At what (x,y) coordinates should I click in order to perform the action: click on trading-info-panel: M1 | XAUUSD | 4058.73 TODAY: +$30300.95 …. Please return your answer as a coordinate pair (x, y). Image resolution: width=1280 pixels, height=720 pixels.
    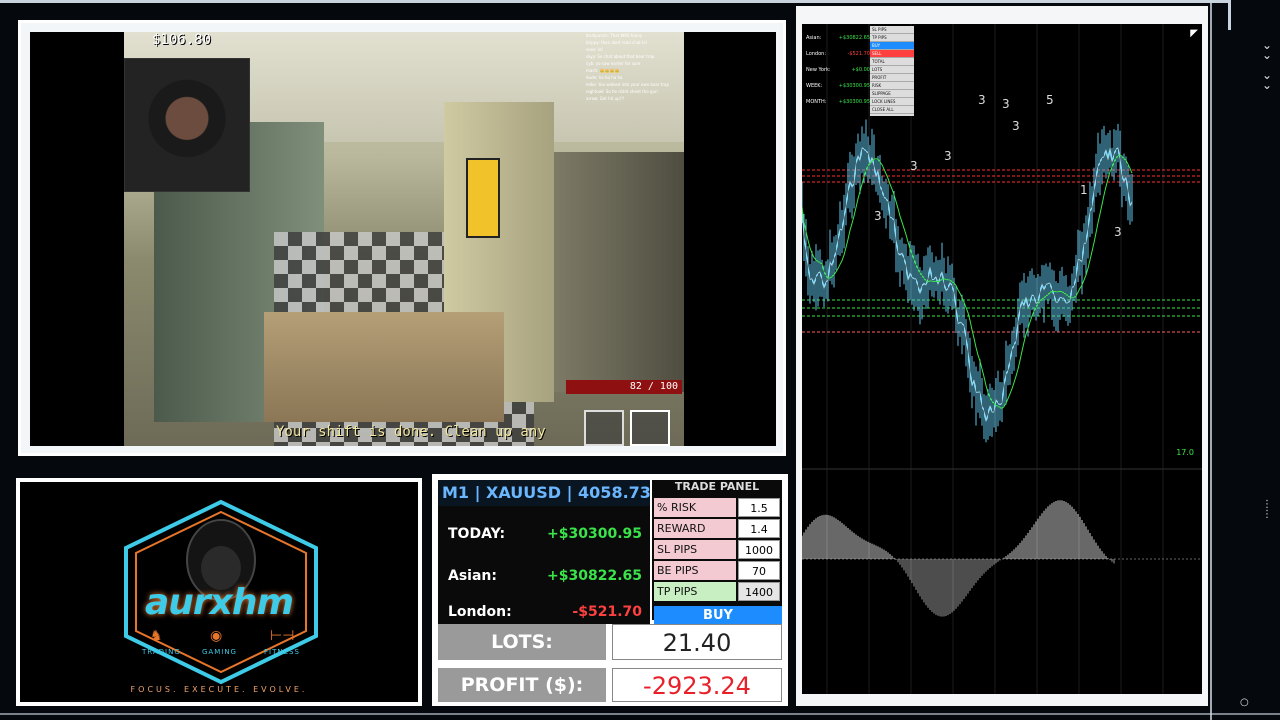
    Looking at the image, I should click on (610, 590).